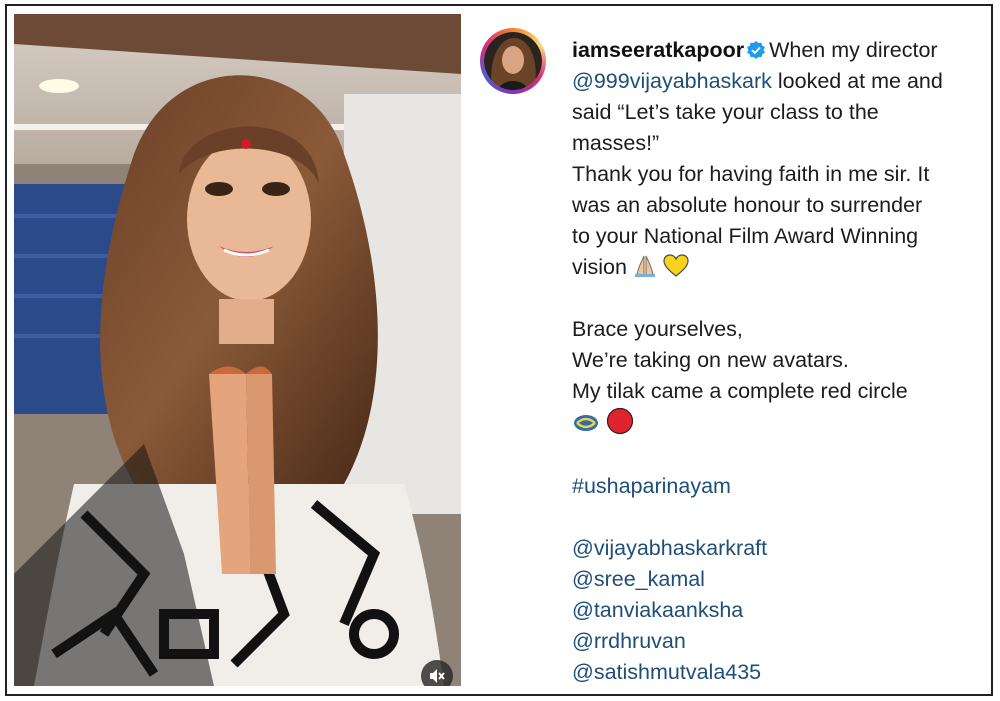 This screenshot has height=701, width=1000. What do you see at coordinates (745, 236) in the screenshot?
I see `caption-line-7: to your National Film Award Winning` at bounding box center [745, 236].